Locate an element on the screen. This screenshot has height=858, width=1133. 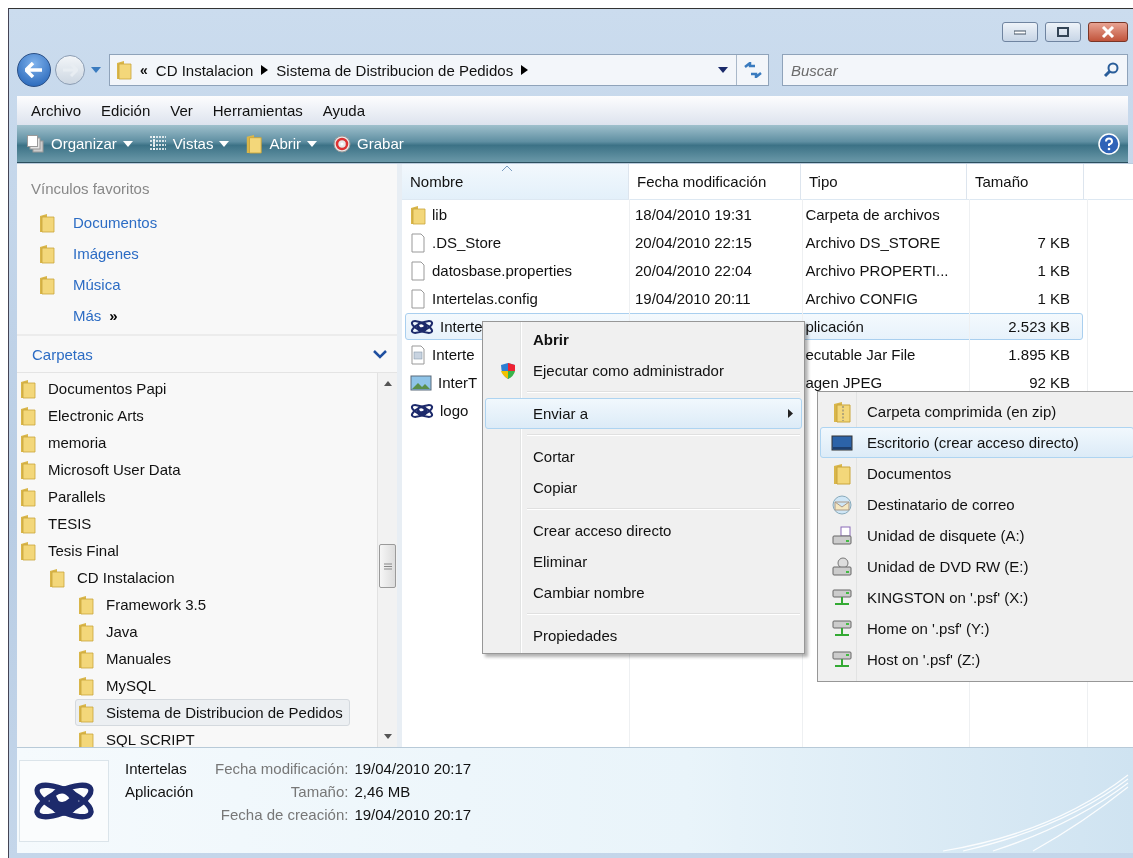
file-name: Intertelas.config is located at coordinates (485, 298).